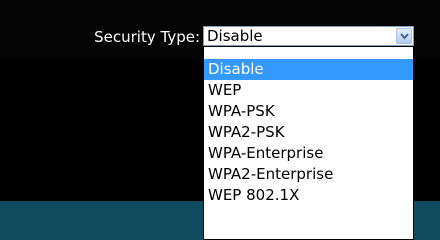 The image size is (440, 240). I want to click on security-type-label: Security Type:, so click(147, 37).